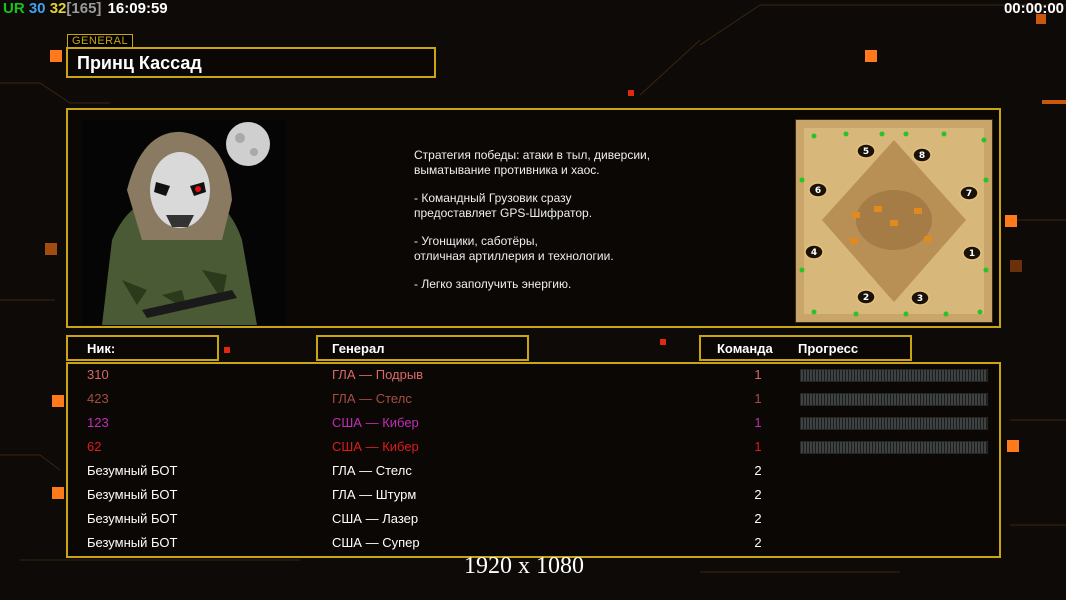 The height and width of the screenshot is (600, 1066). Describe the element at coordinates (98, 422) in the screenshot. I see `player-nick: 123` at that location.